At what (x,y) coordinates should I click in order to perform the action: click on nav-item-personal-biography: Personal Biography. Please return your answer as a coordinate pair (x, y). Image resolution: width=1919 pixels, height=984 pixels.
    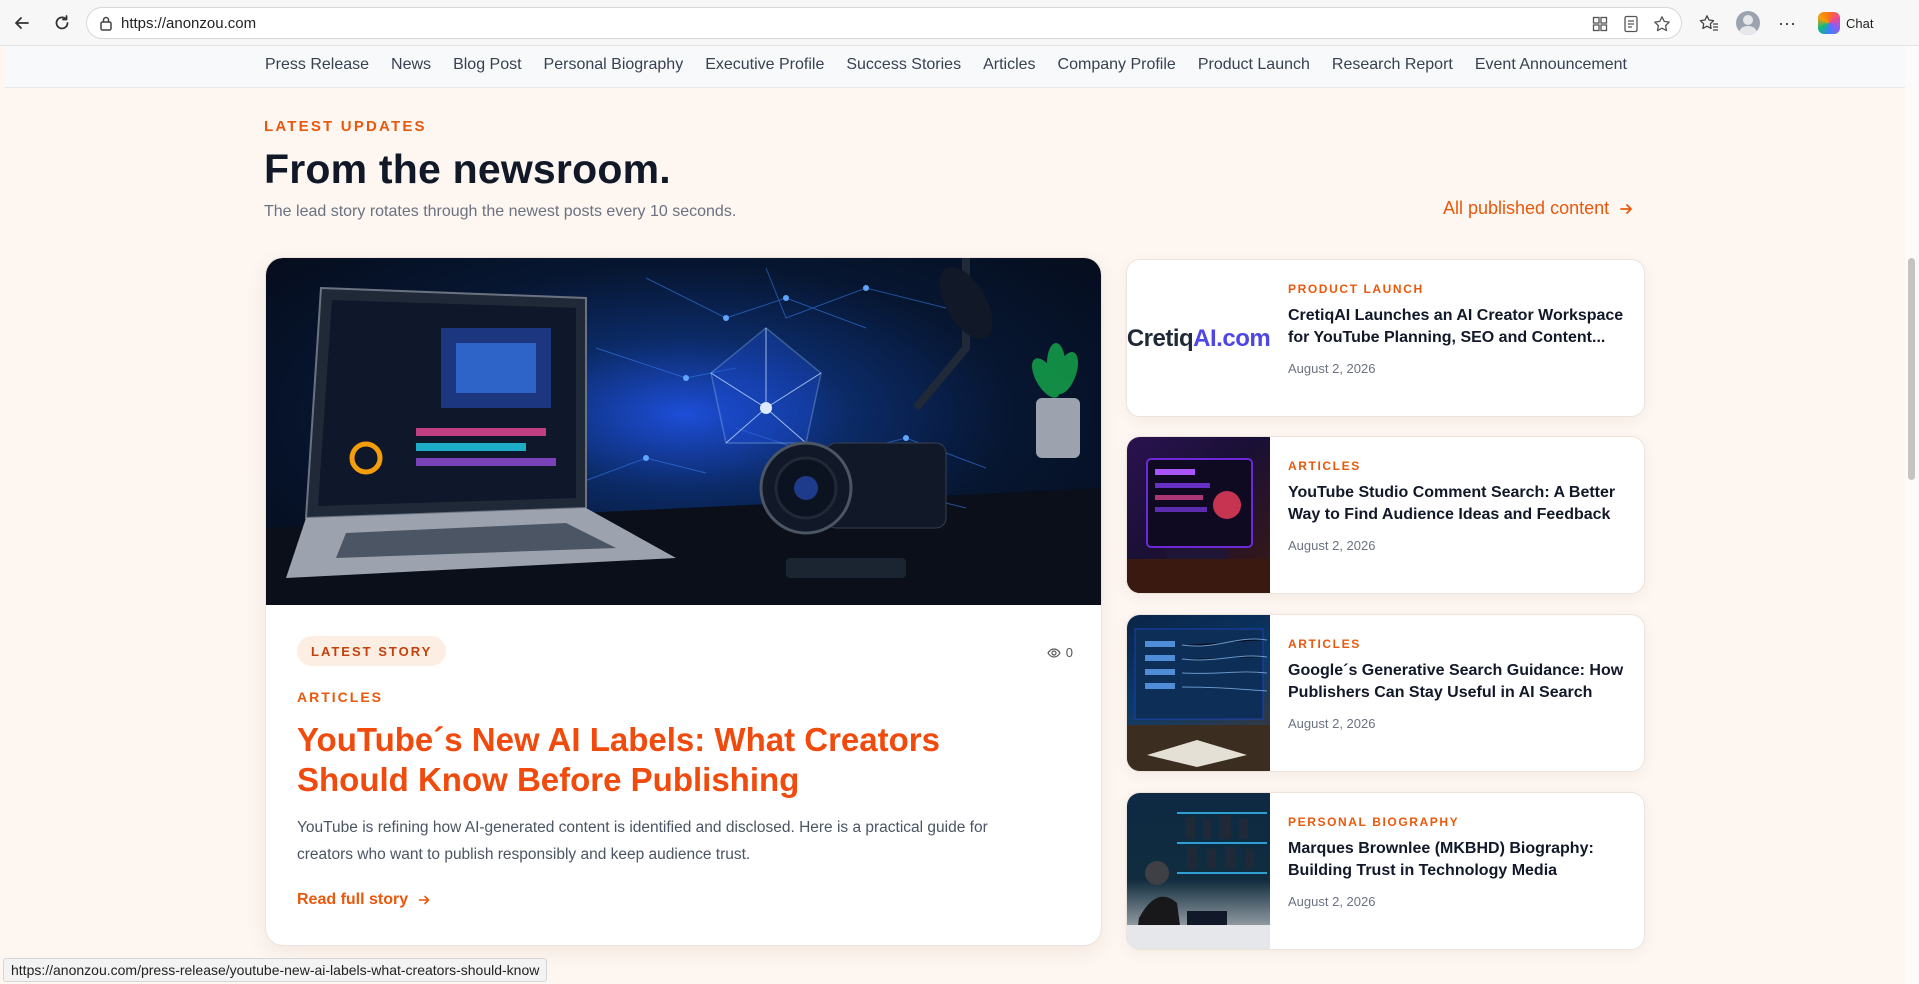
    Looking at the image, I should click on (614, 65).